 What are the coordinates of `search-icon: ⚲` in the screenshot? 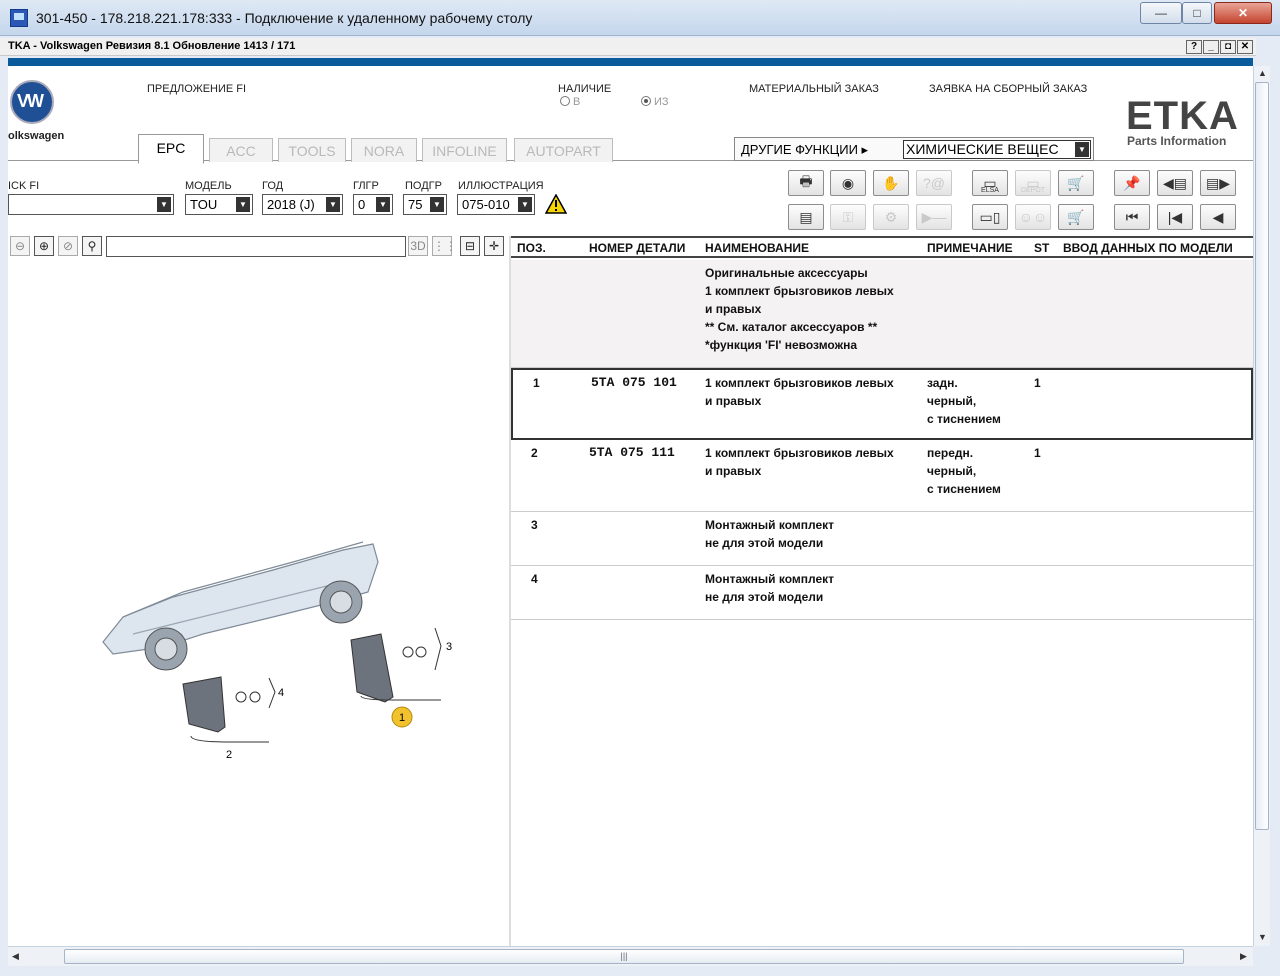 It's located at (92, 246).